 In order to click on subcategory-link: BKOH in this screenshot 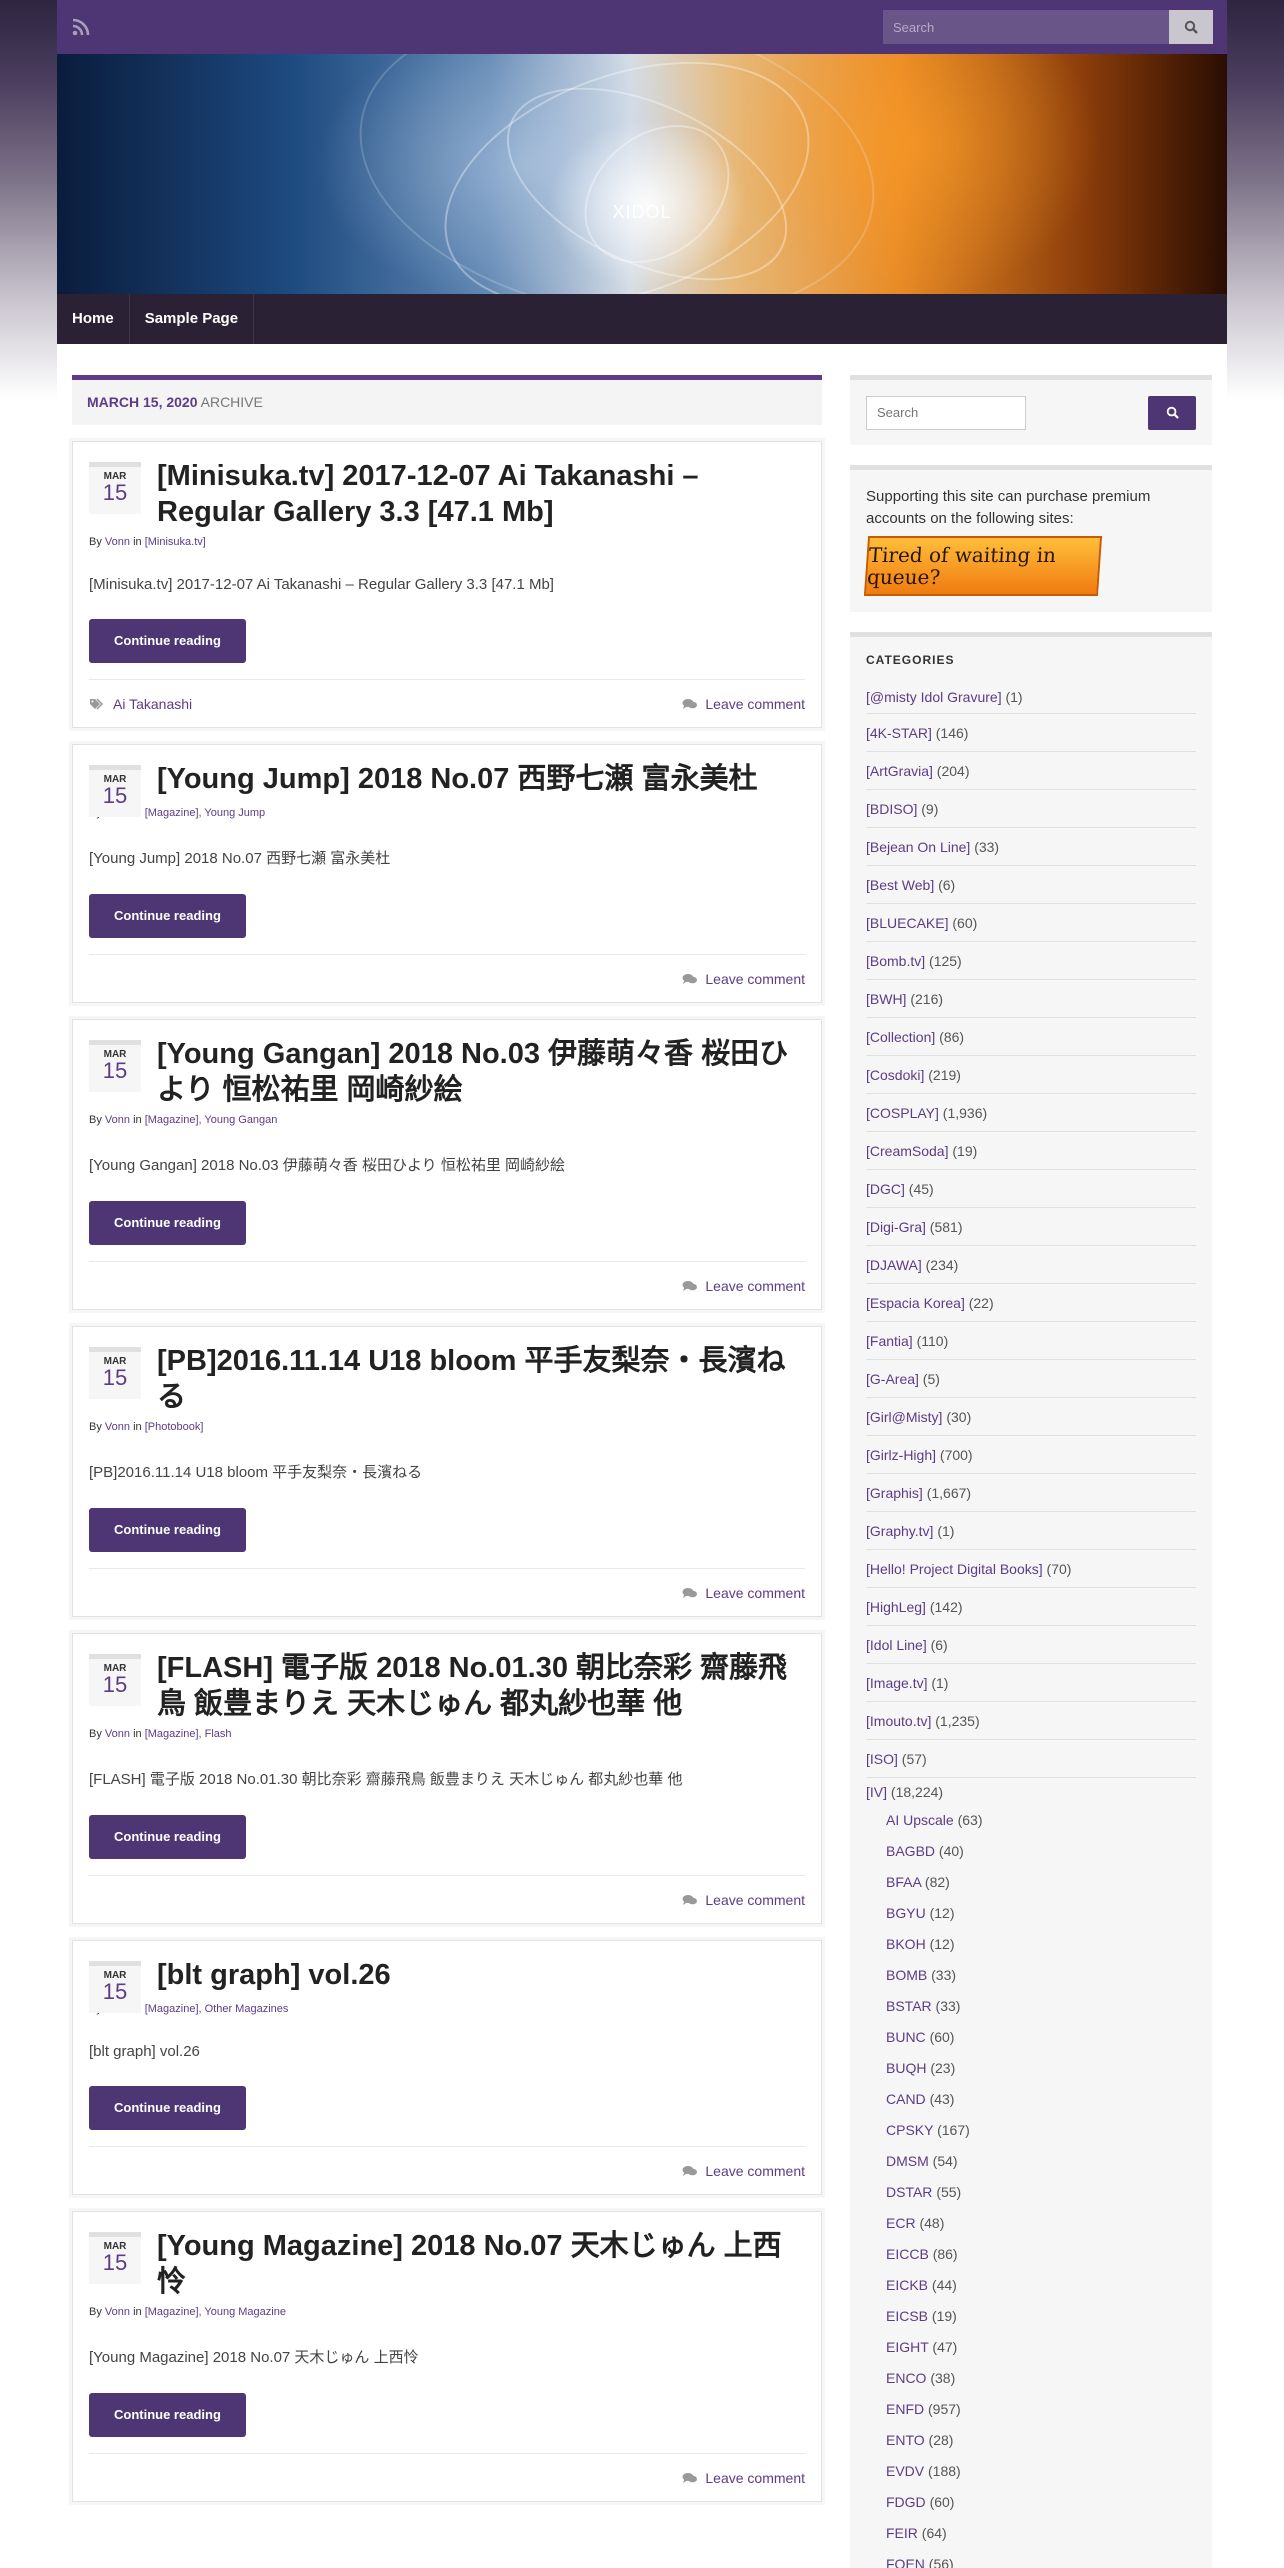, I will do `click(906, 1944)`.